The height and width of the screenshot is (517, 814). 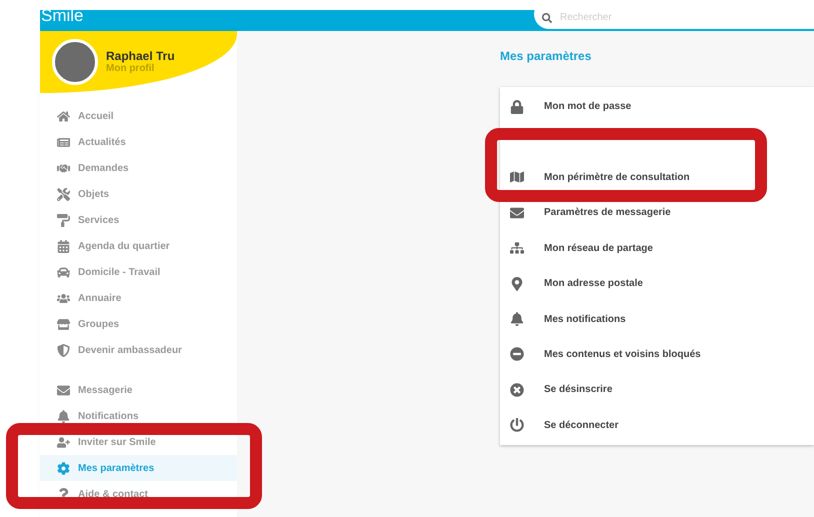 What do you see at coordinates (138, 116) in the screenshot?
I see `sidebar-item: Accueil` at bounding box center [138, 116].